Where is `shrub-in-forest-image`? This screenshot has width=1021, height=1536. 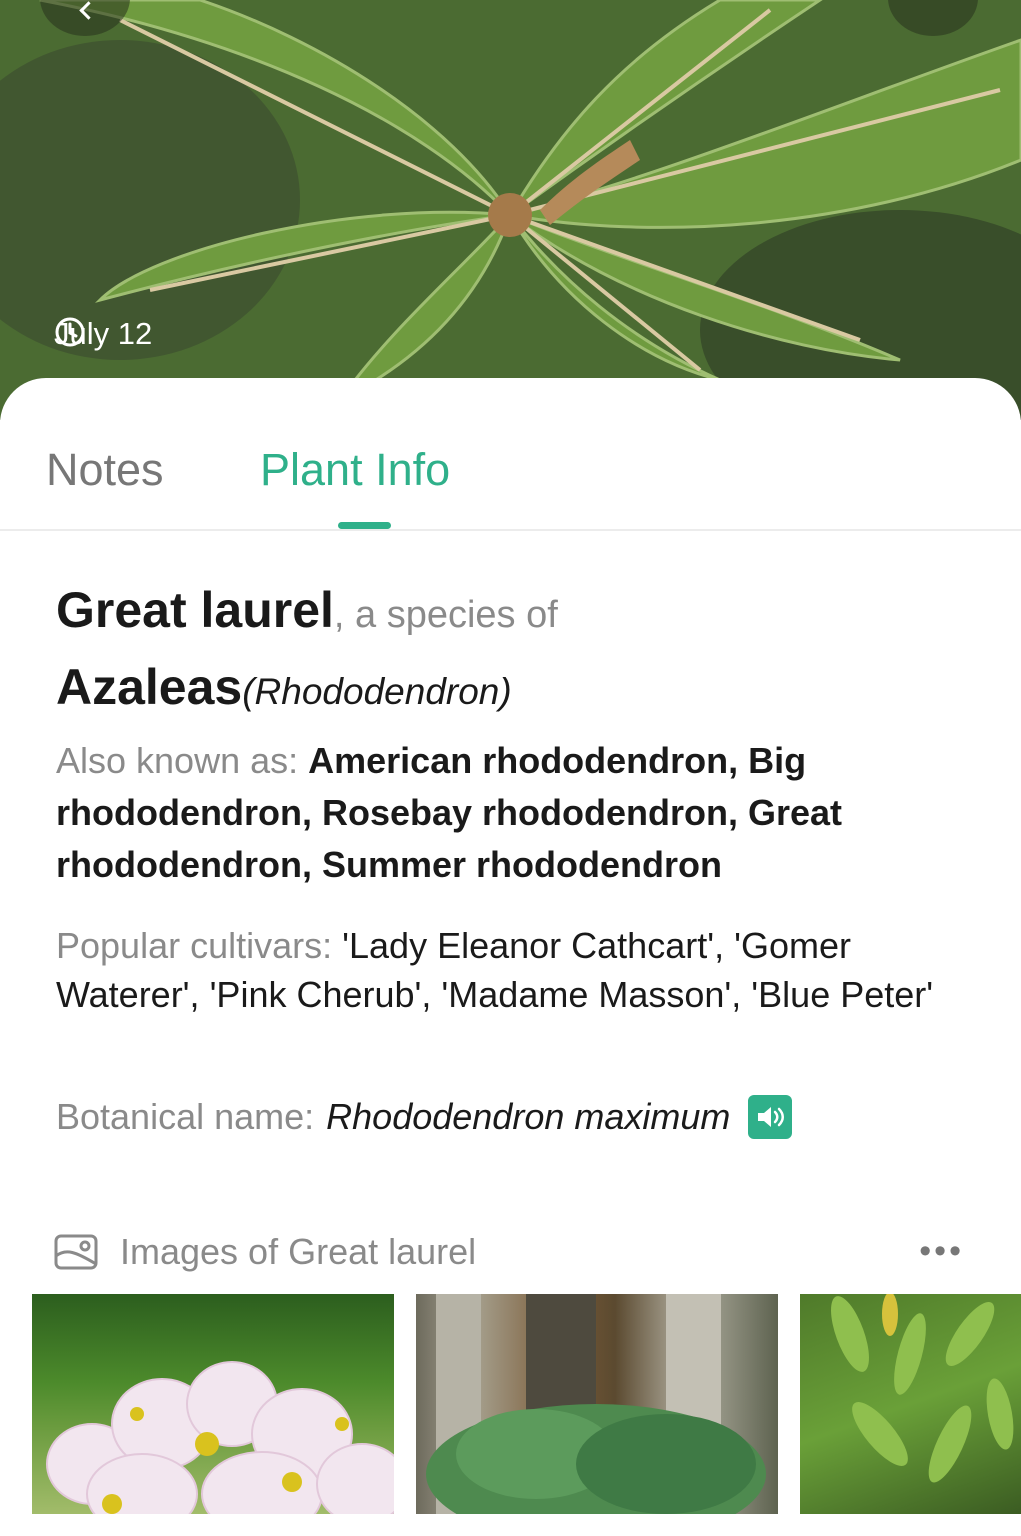 shrub-in-forest-image is located at coordinates (596, 1404).